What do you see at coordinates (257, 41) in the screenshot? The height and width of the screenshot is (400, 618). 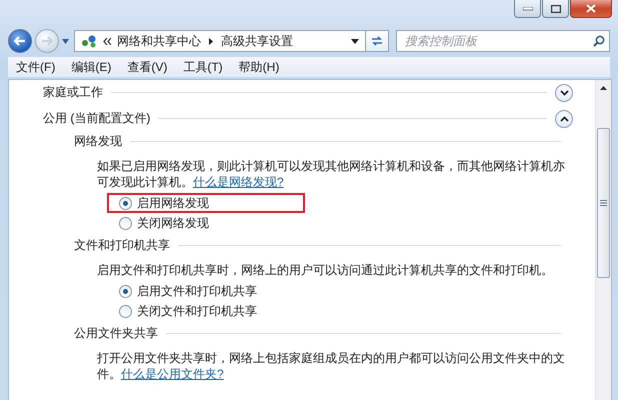 I see `breadcrumb-item: 高级共享设置` at bounding box center [257, 41].